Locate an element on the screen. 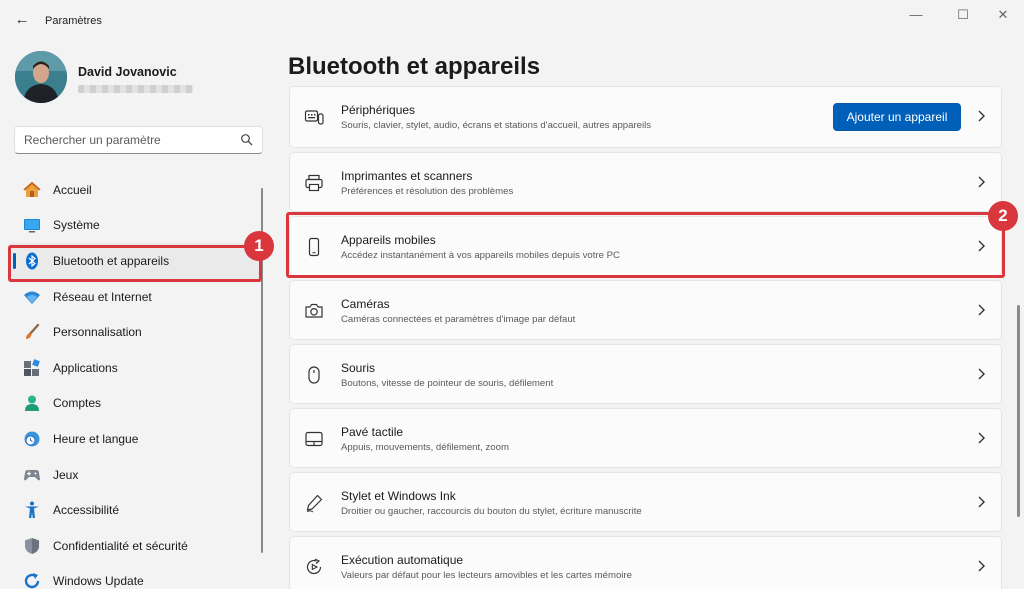 This screenshot has width=1024, height=589. sidebar-item-heure: Heure et langue is located at coordinates (135, 439).